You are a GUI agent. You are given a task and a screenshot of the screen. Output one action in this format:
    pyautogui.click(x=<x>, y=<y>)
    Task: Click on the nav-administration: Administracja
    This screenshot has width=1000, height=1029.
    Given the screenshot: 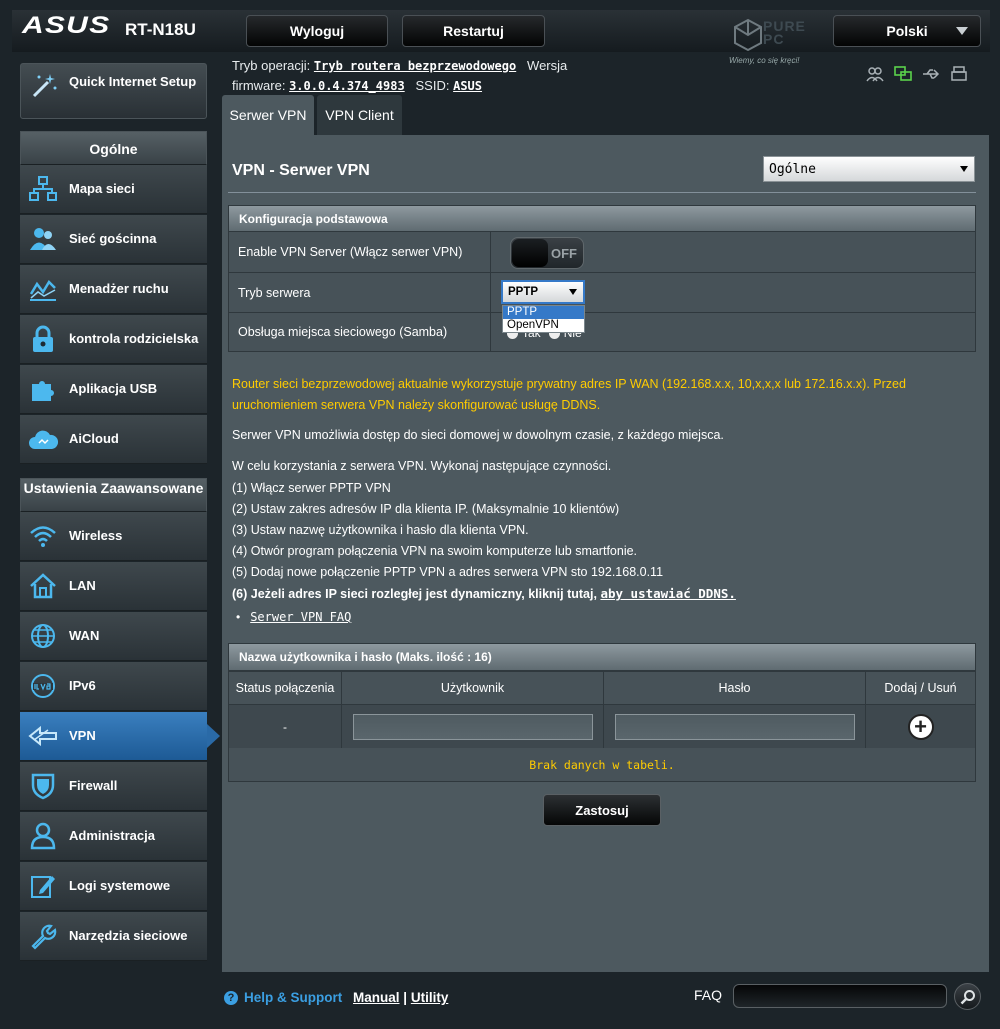 What is the action you would take?
    pyautogui.click(x=113, y=836)
    